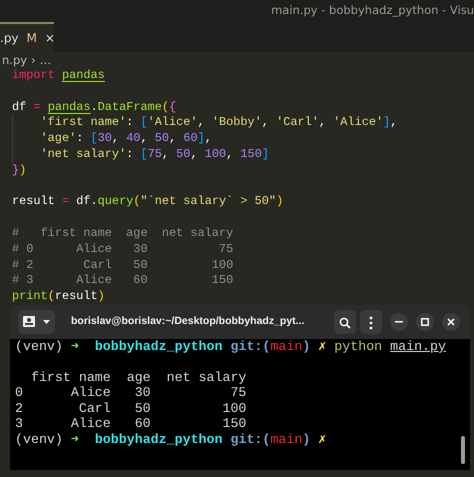 Image resolution: width=474 pixels, height=477 pixels. I want to click on code-line: # 3 Alice 60 150, so click(123, 280).